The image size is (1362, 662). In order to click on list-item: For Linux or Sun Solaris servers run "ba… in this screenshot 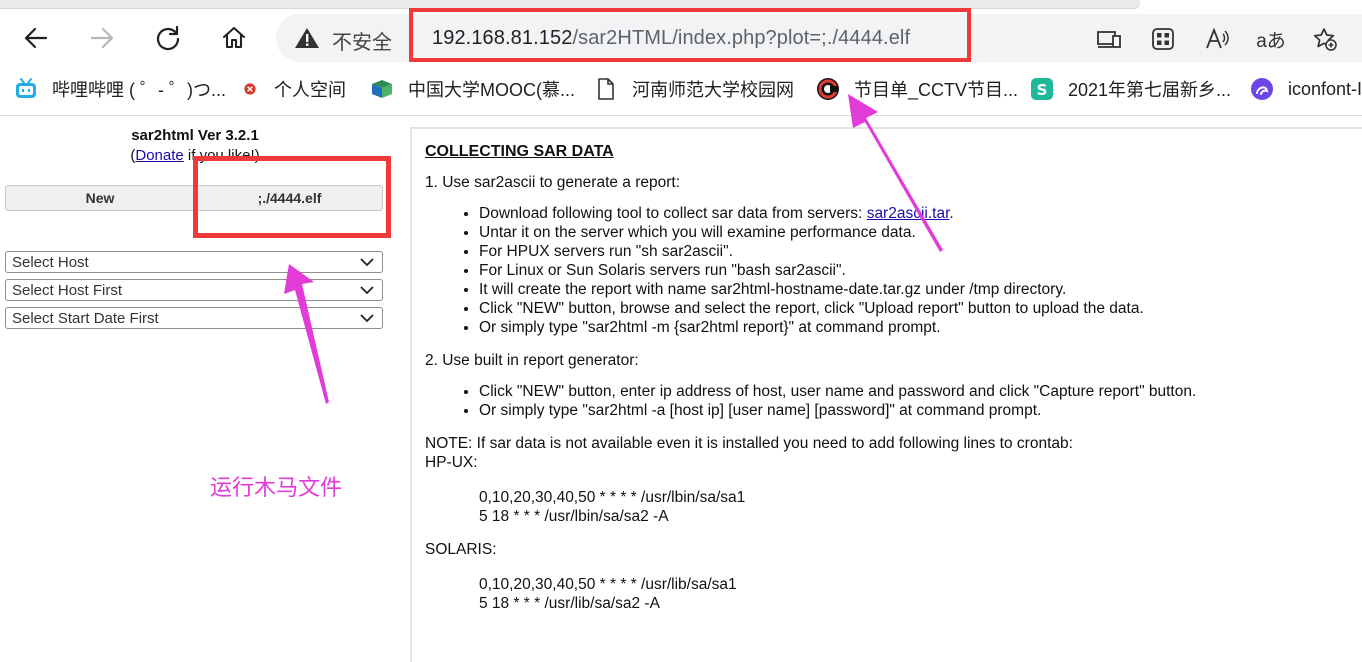, I will do `click(917, 270)`.